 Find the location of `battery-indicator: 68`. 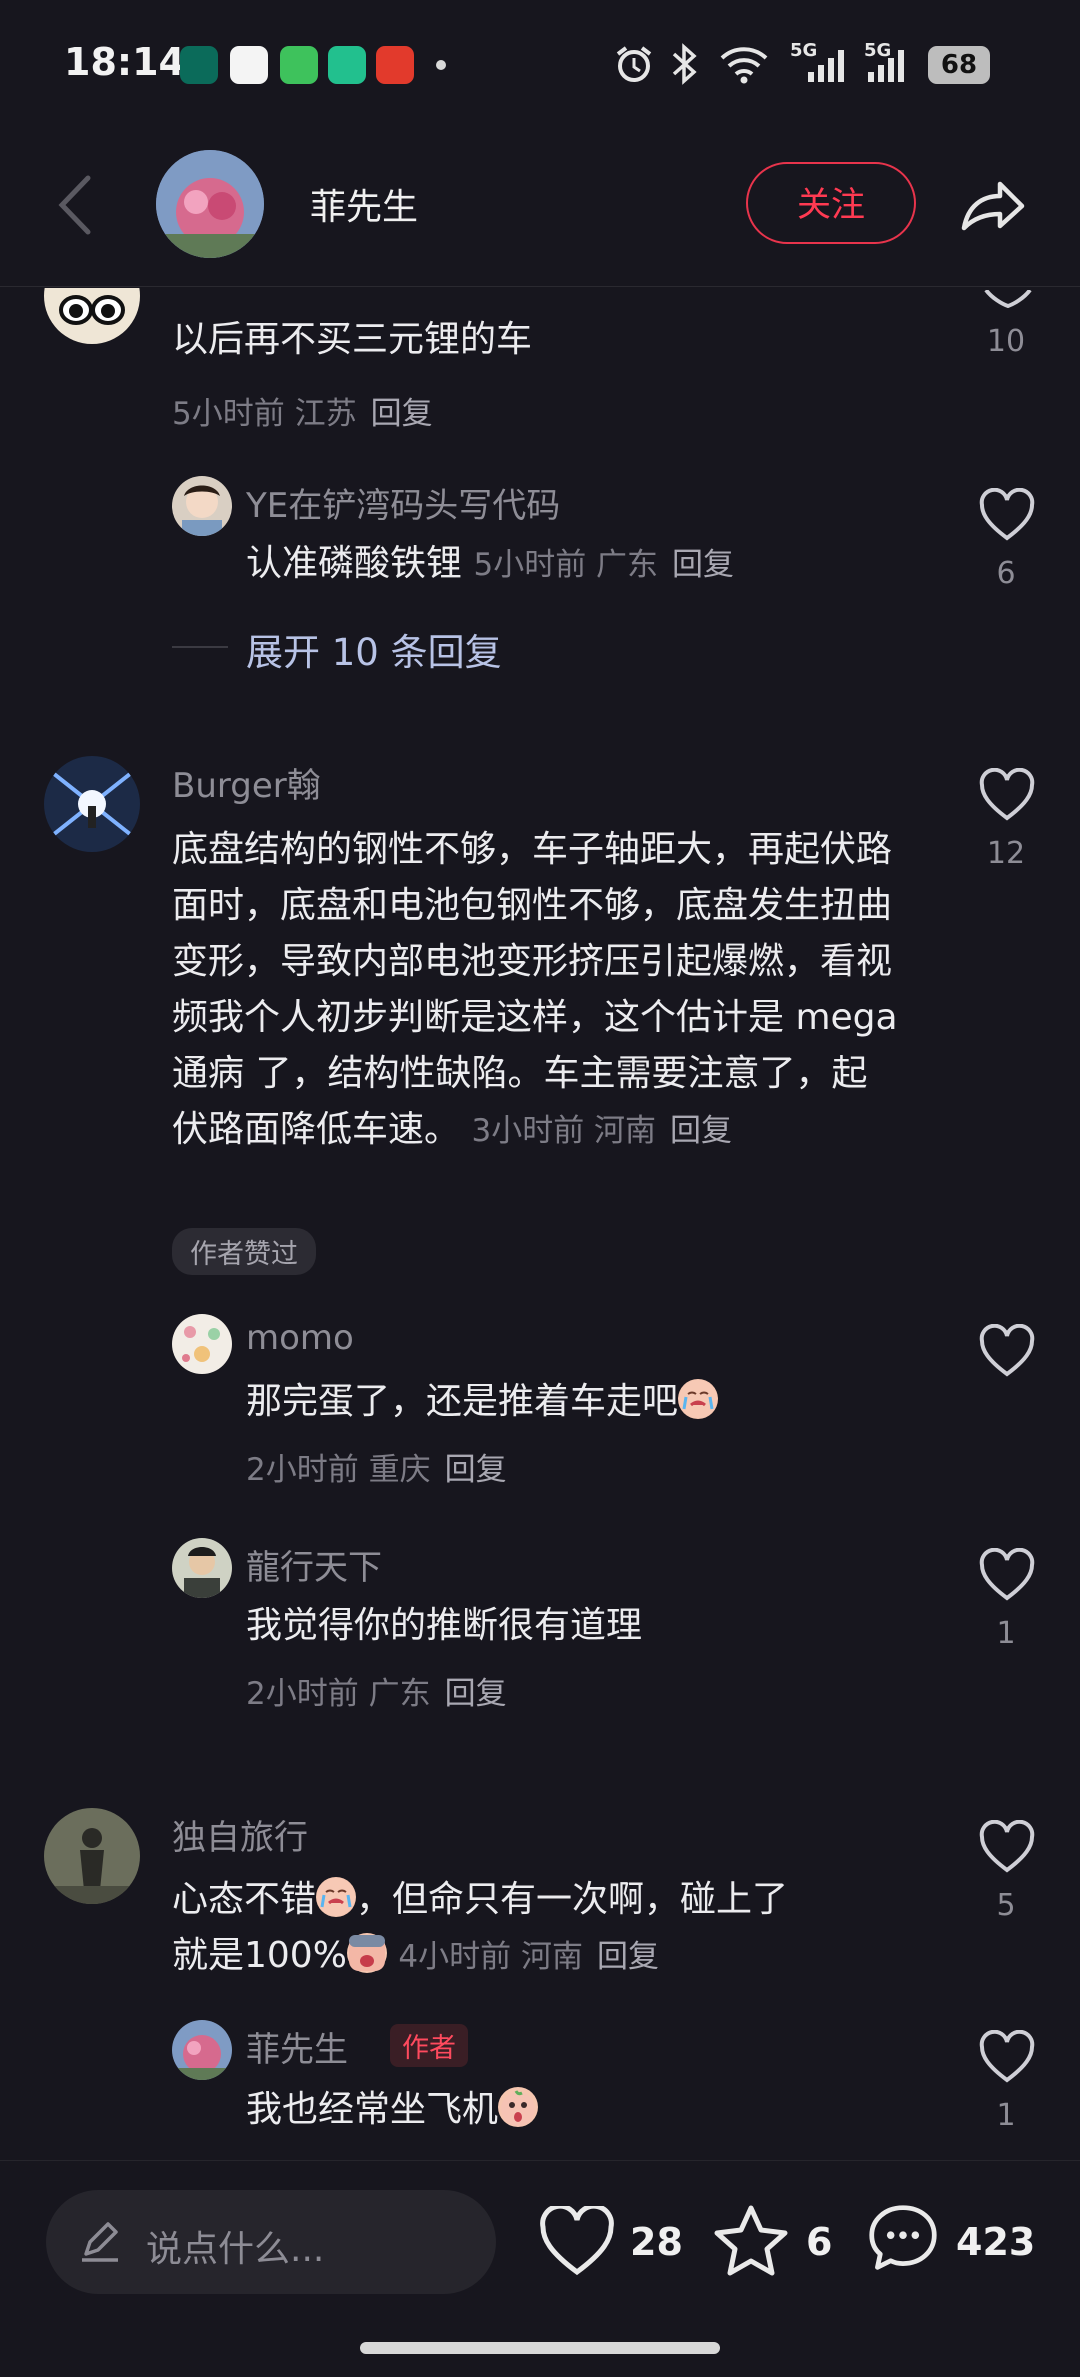

battery-indicator: 68 is located at coordinates (959, 65).